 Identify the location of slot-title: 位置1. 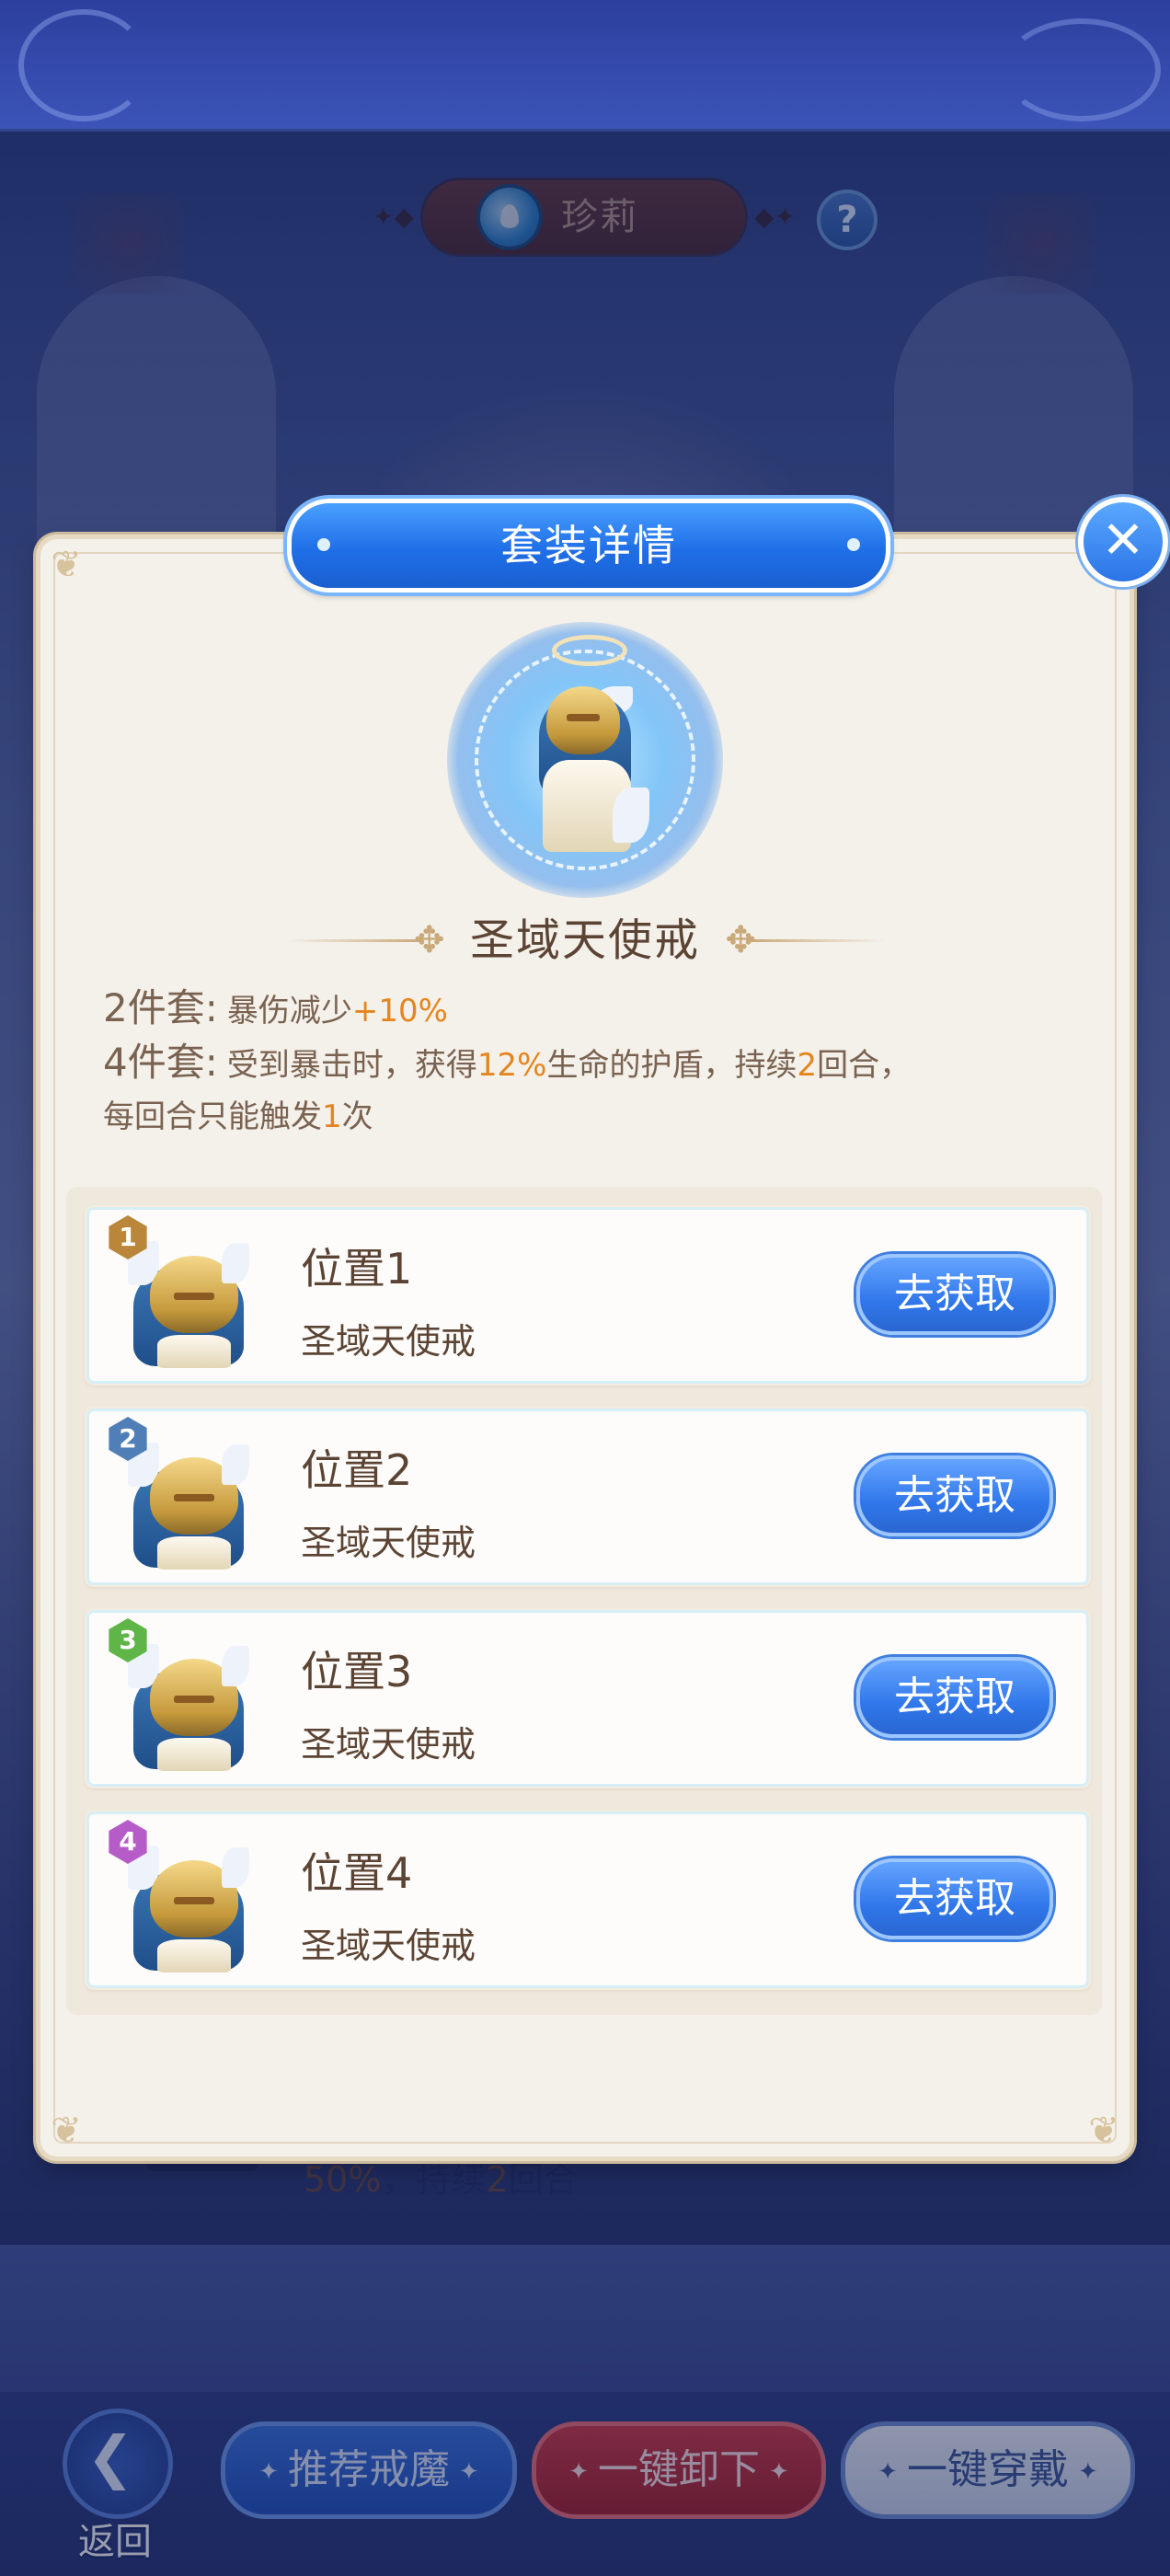
(357, 1269).